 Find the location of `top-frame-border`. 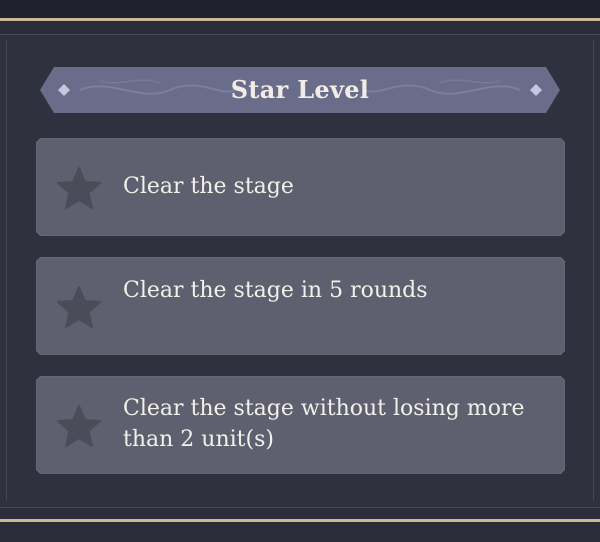

top-frame-border is located at coordinates (300, 10).